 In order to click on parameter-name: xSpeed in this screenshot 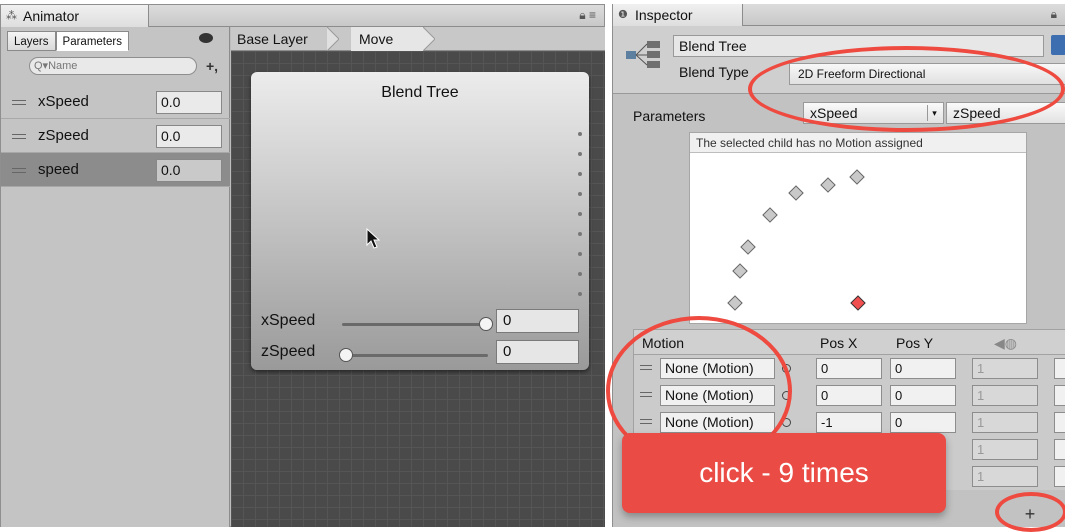, I will do `click(63, 101)`.